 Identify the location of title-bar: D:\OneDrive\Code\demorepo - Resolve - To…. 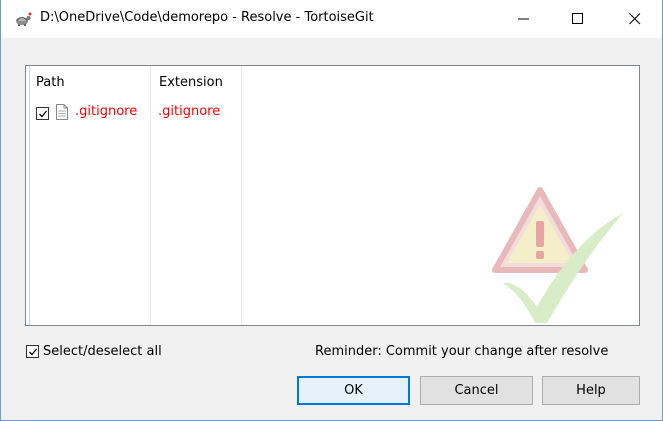
(331, 19).